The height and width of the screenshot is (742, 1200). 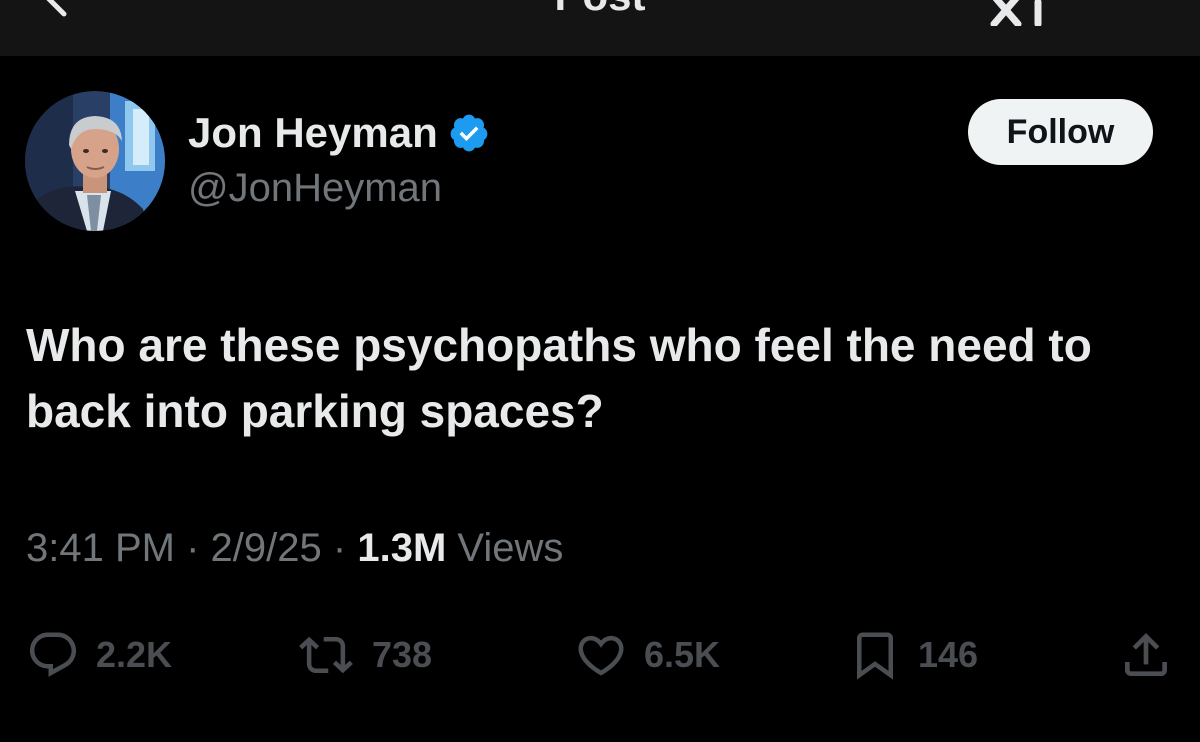 What do you see at coordinates (1060, 132) in the screenshot?
I see `follow-button: Follow` at bounding box center [1060, 132].